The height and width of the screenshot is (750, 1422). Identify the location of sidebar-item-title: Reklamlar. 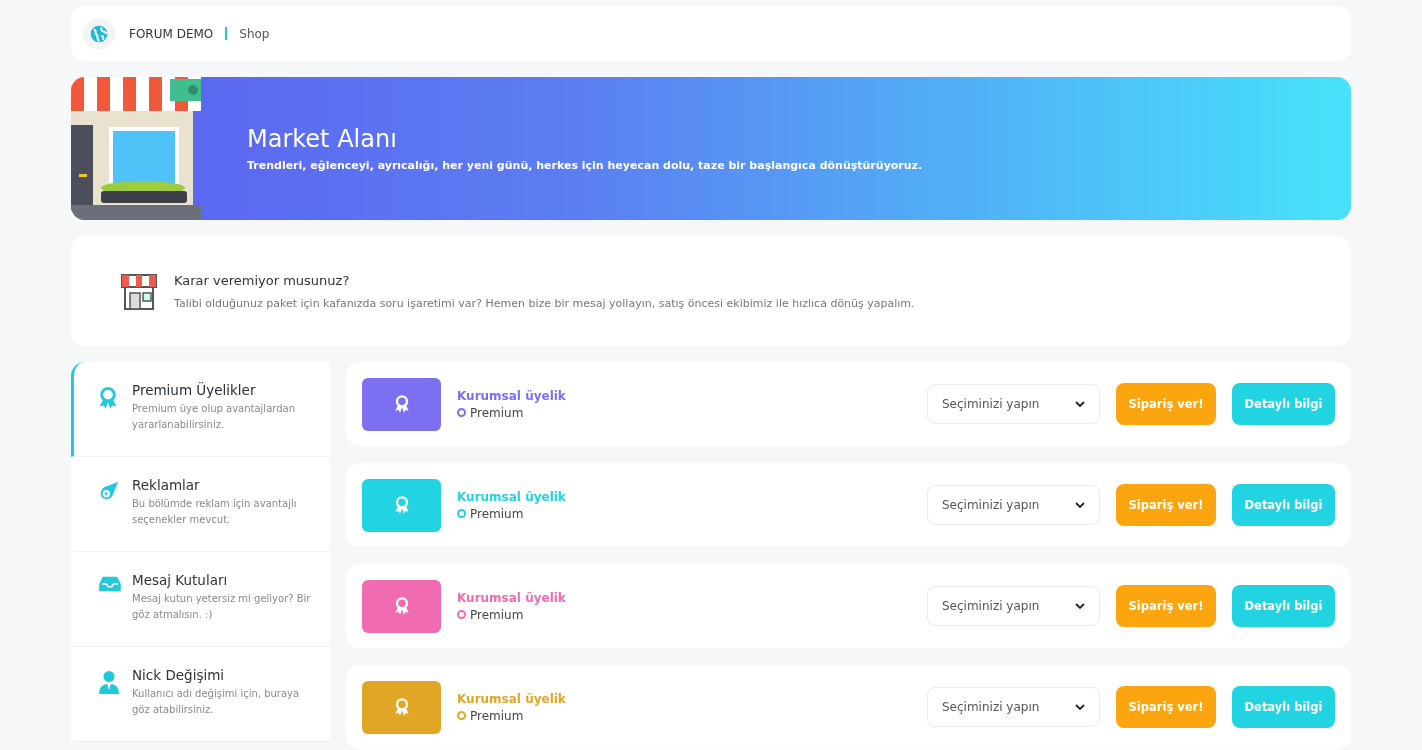
(166, 485).